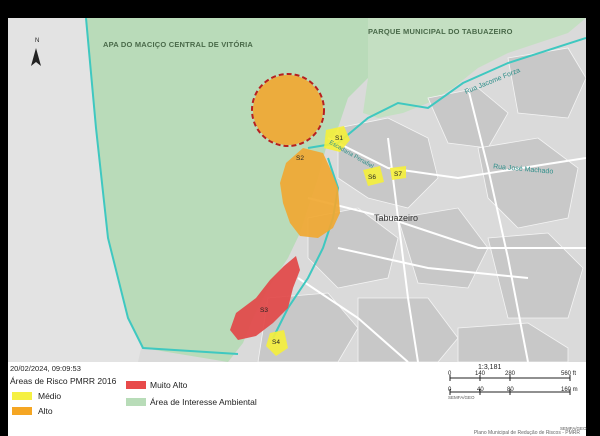  What do you see at coordinates (480, 374) in the screenshot?
I see `scale-ft-1: 140` at bounding box center [480, 374].